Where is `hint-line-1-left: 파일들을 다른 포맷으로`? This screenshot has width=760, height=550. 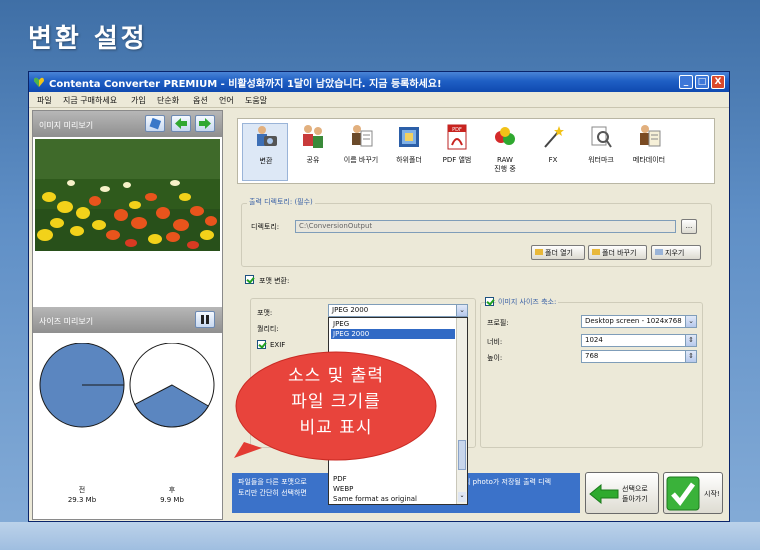 hint-line-1-left: 파일들을 다른 포맷으로 is located at coordinates (272, 482).